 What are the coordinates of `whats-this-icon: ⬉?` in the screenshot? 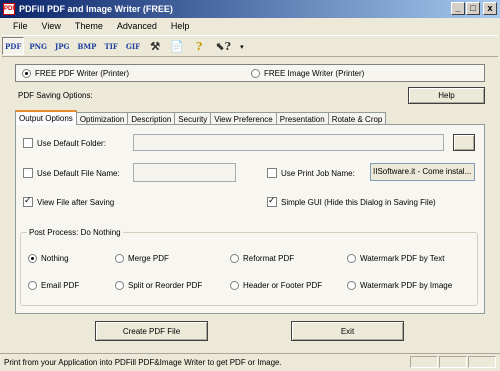 It's located at (223, 46).